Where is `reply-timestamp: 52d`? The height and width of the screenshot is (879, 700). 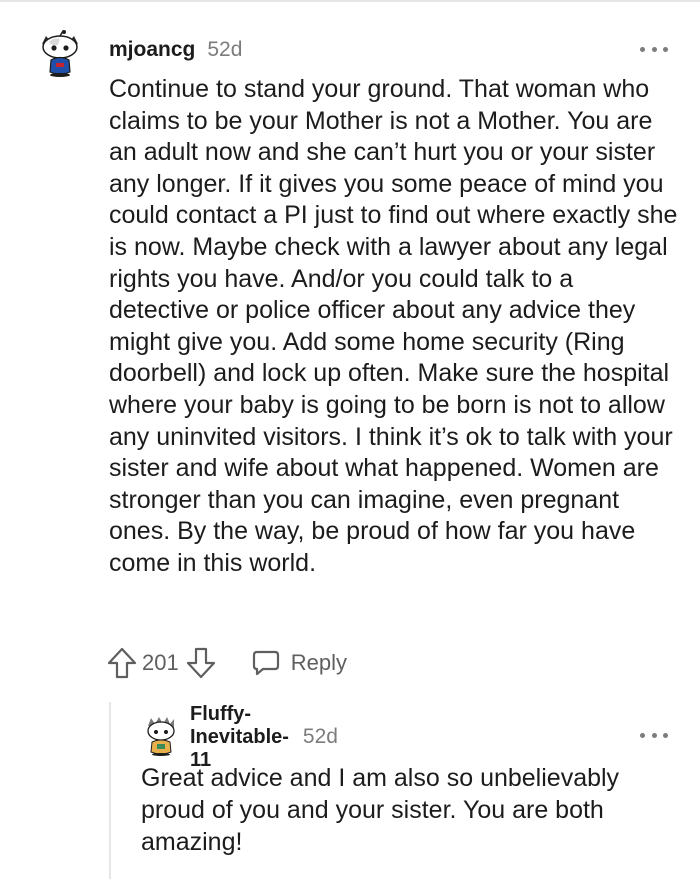
reply-timestamp: 52d is located at coordinates (320, 736).